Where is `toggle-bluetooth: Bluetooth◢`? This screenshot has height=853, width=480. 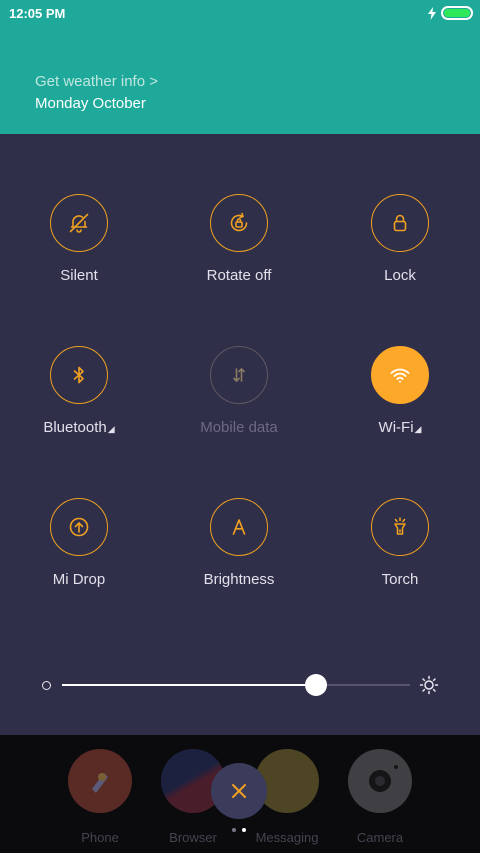
toggle-bluetooth: Bluetooth◢ is located at coordinates (79, 392).